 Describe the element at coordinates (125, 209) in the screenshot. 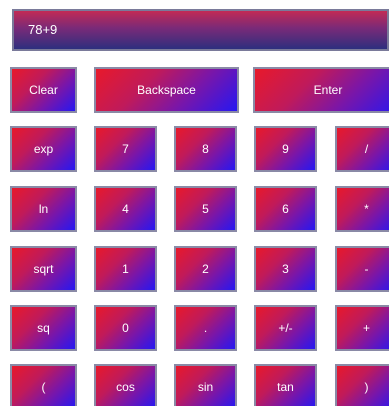

I see `digit-4-button: 4` at that location.